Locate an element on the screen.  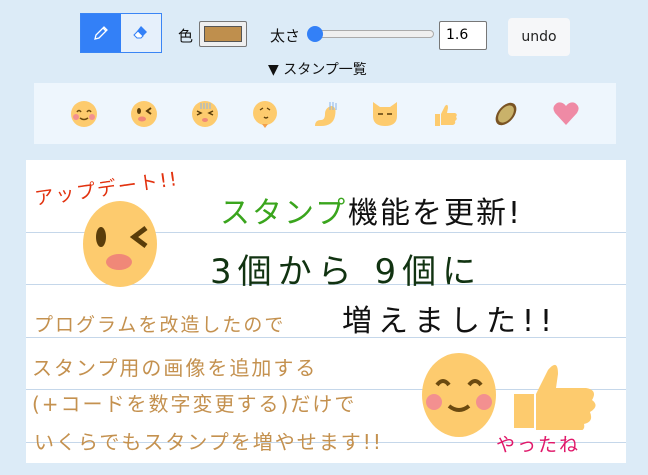
pen-tool-button is located at coordinates (101, 33).